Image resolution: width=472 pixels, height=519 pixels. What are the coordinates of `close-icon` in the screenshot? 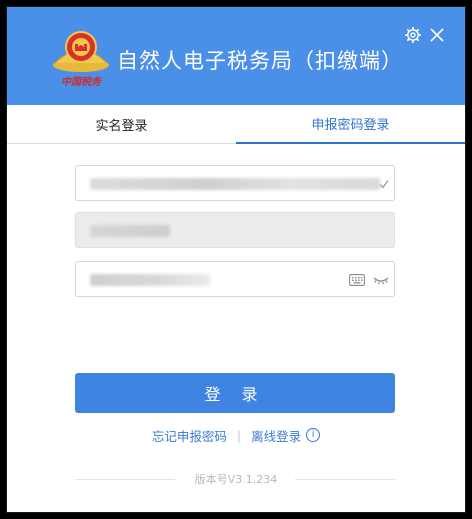 It's located at (437, 35).